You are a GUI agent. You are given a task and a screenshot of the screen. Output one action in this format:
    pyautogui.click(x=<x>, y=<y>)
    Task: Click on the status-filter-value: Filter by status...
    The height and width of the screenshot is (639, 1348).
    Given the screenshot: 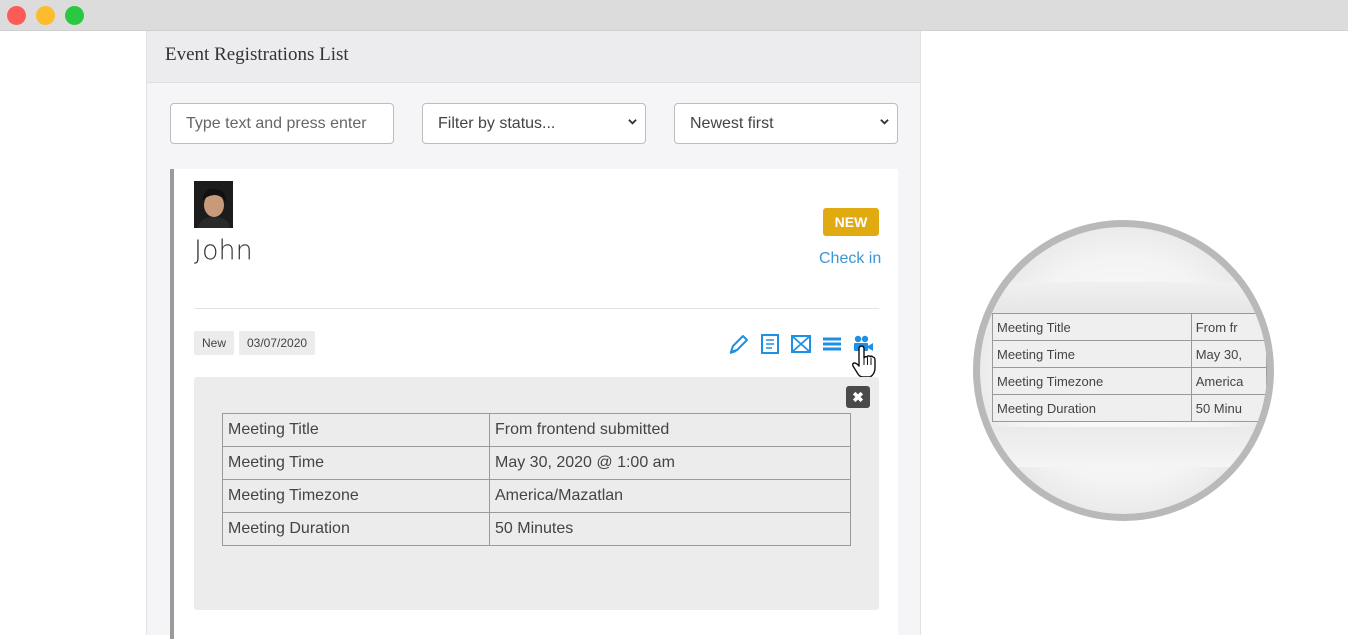 What is the action you would take?
    pyautogui.click(x=497, y=123)
    